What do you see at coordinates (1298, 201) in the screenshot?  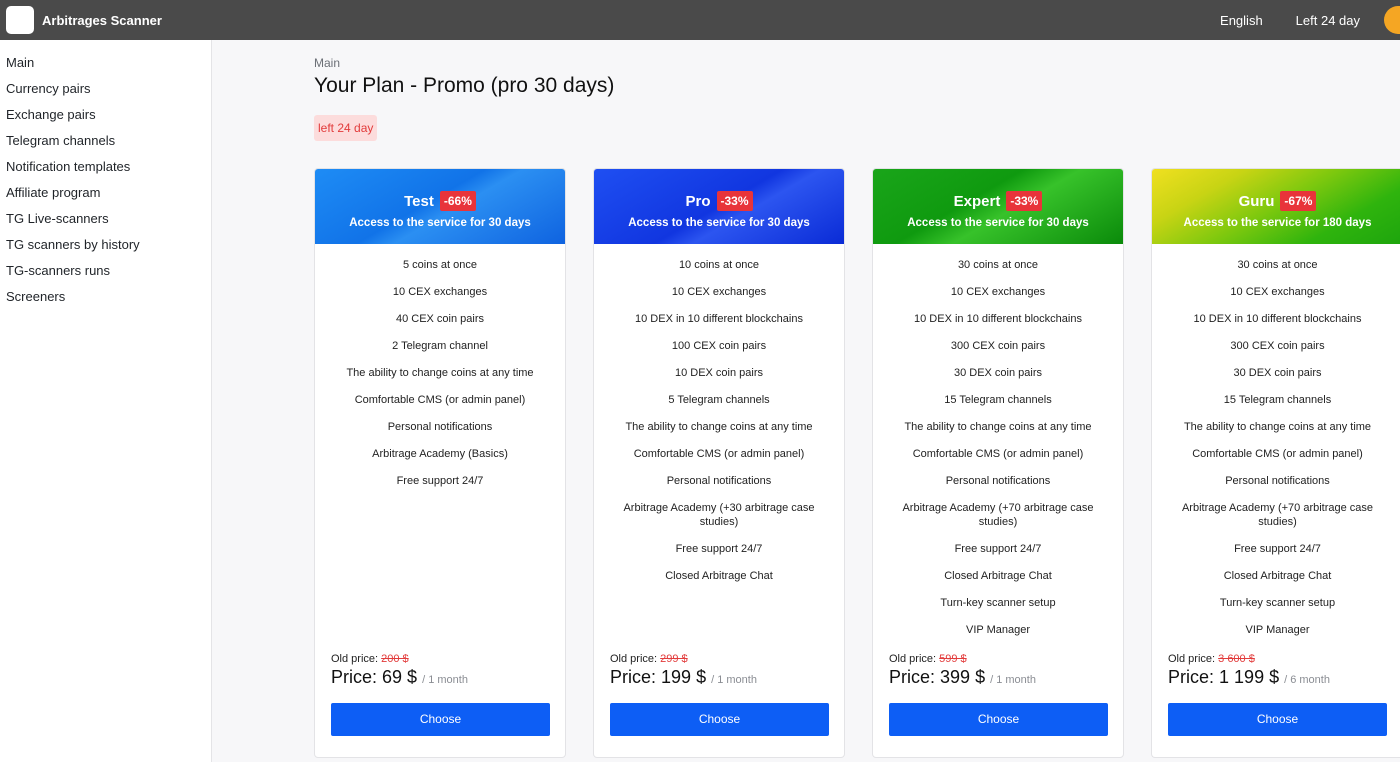 I see `discount-badge: -67%` at bounding box center [1298, 201].